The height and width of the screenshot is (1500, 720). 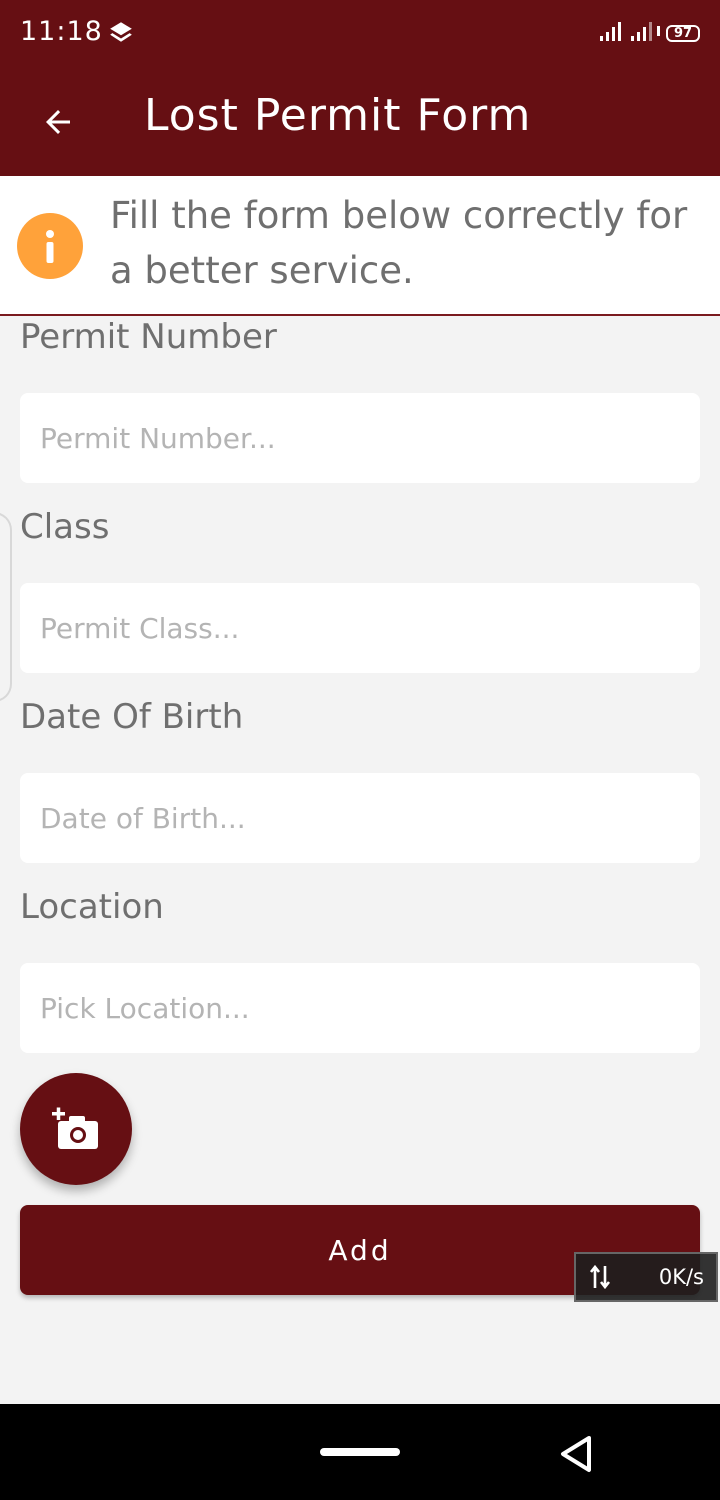 I want to click on layers-icon, so click(x=121, y=34).